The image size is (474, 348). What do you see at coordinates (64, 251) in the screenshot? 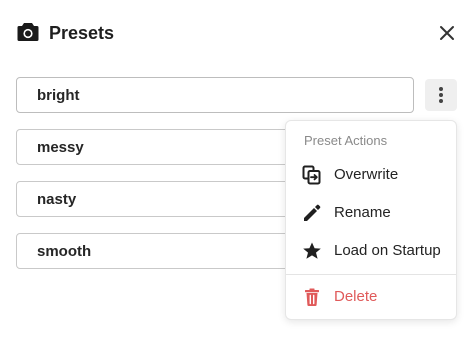
I see `preset-name: smooth` at bounding box center [64, 251].